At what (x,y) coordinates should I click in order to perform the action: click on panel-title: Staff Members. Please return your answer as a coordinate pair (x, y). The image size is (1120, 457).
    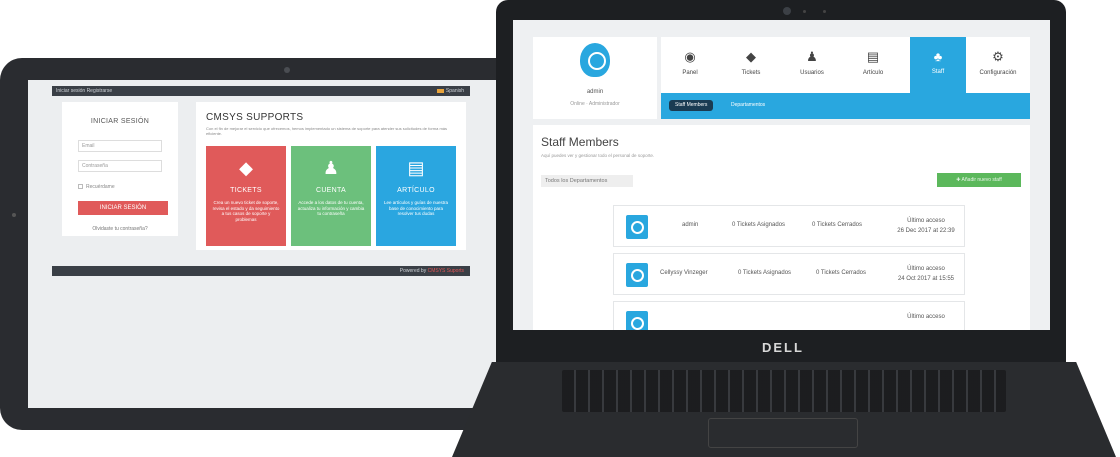
    Looking at the image, I should click on (580, 142).